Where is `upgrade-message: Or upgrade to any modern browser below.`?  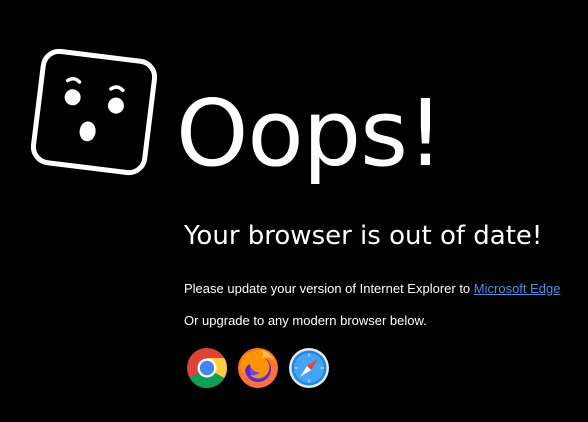 upgrade-message: Or upgrade to any modern browser below. is located at coordinates (305, 320).